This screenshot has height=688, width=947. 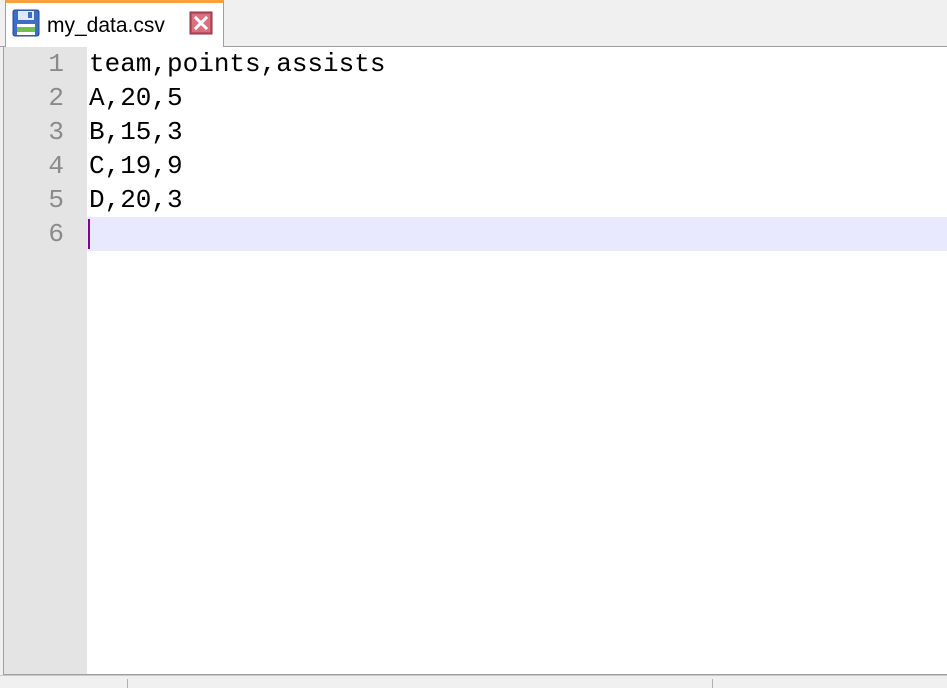 What do you see at coordinates (518, 200) in the screenshot?
I see `code-line: D,20,3` at bounding box center [518, 200].